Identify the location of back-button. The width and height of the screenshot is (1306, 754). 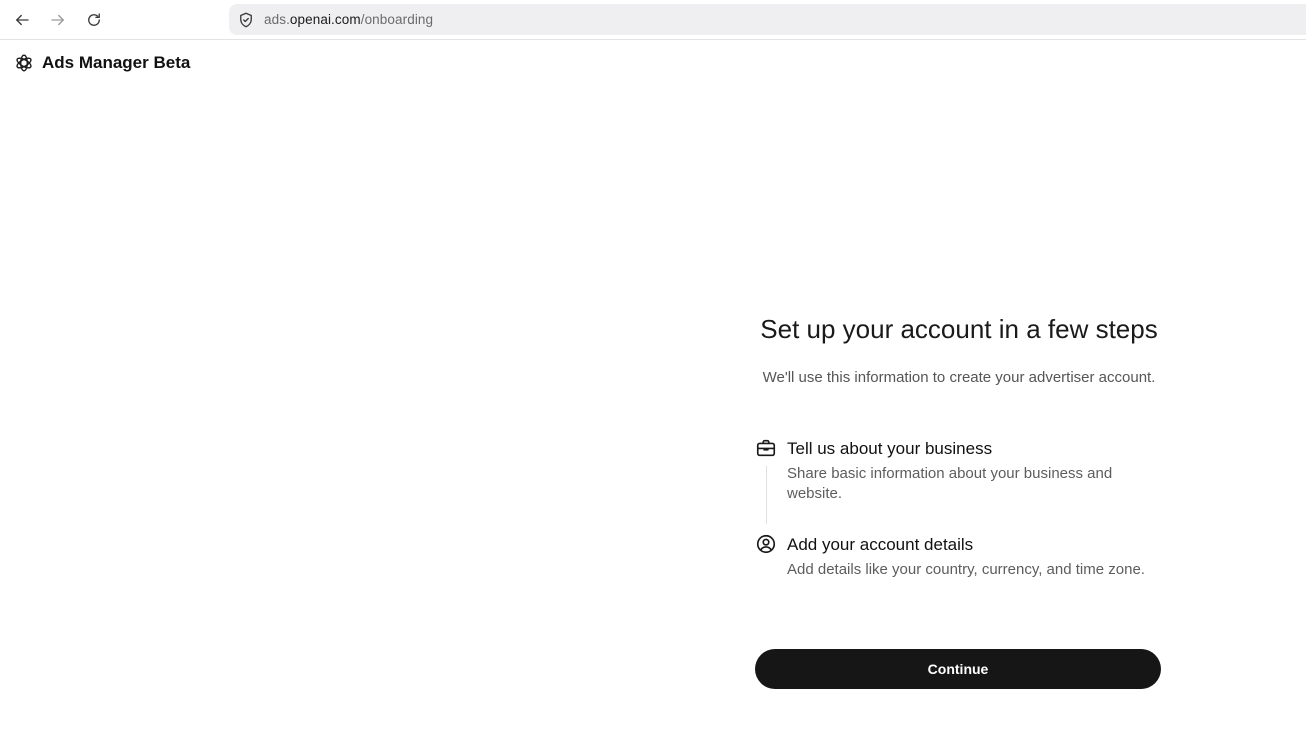
(22, 20).